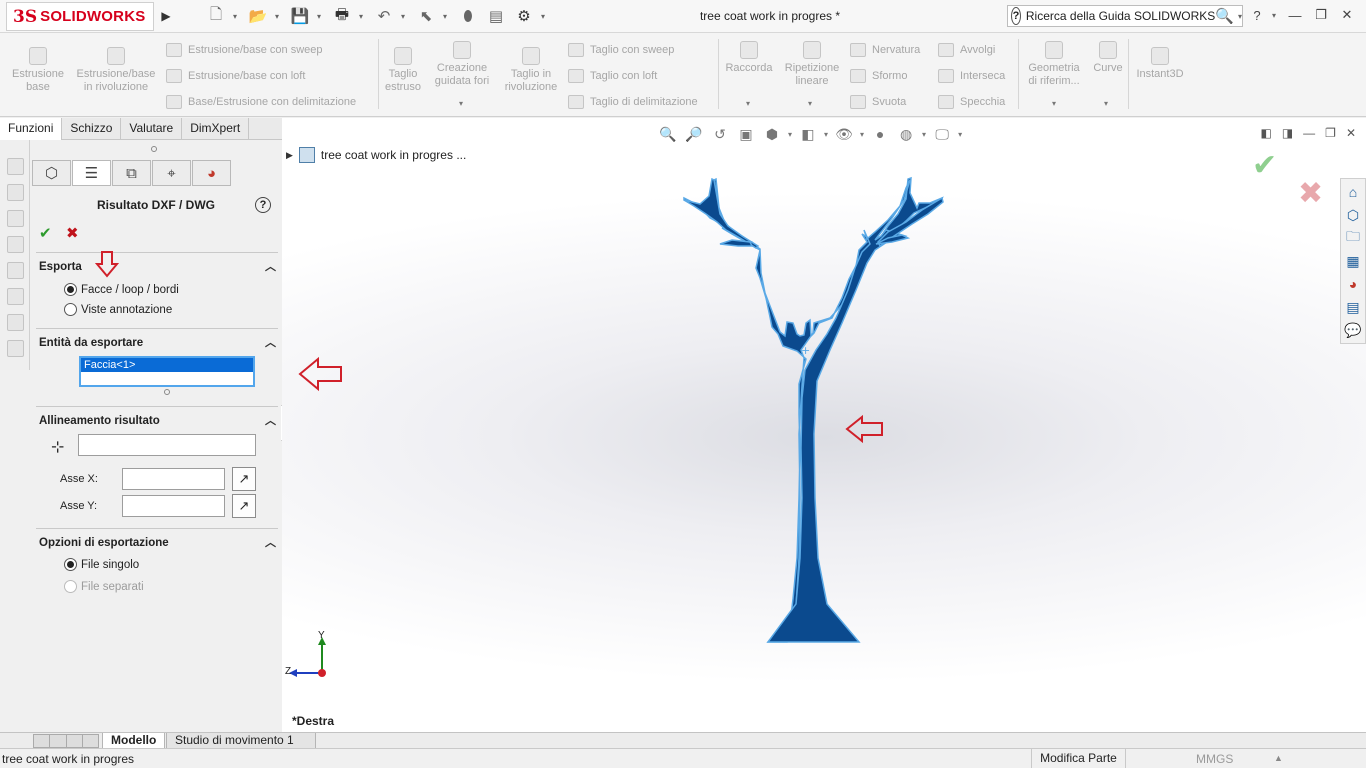 Image resolution: width=1366 pixels, height=768 pixels. What do you see at coordinates (244, 50) in the screenshot?
I see `estrusione-sweep-button: Estrusione/base con sweep` at bounding box center [244, 50].